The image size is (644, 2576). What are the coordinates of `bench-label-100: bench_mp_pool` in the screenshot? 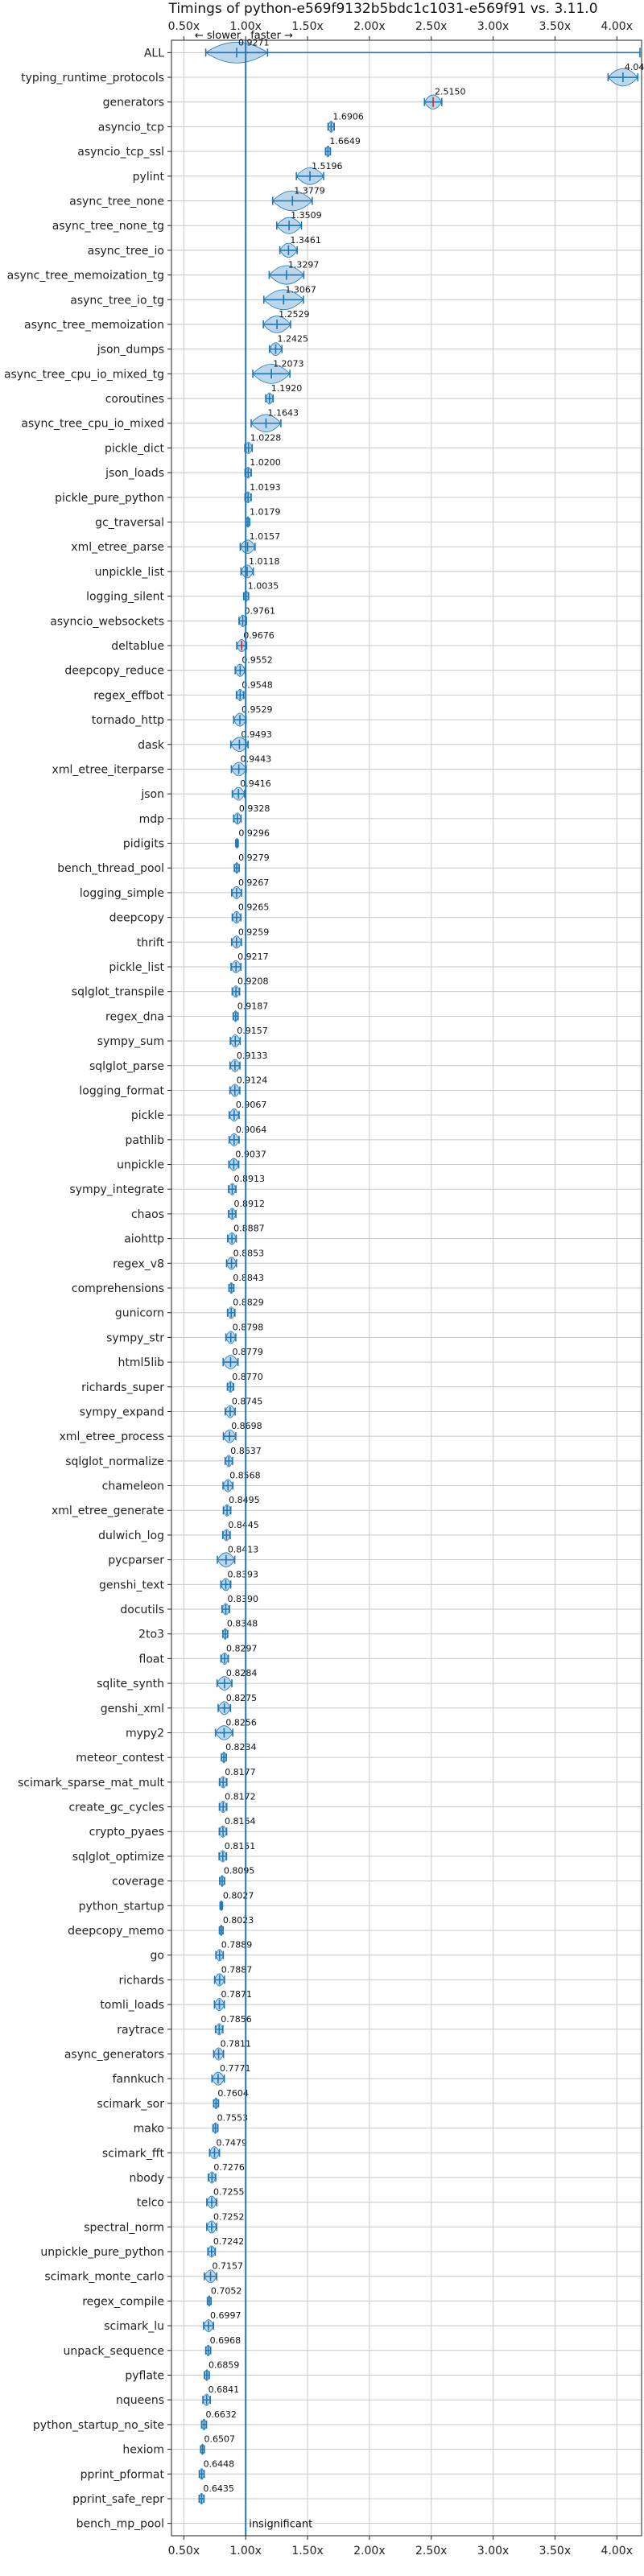 It's located at (120, 2524).